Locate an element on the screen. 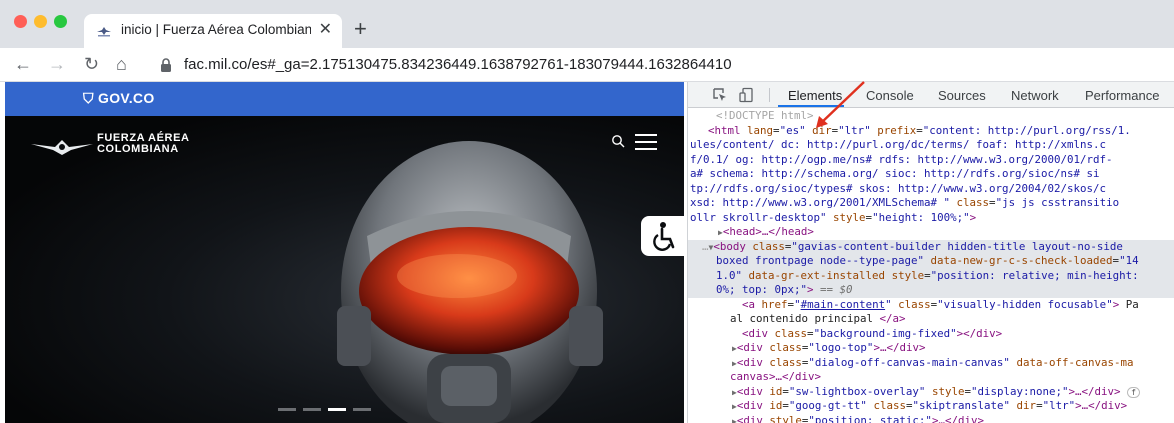 This screenshot has width=1174, height=423. tab-strip: inicio | Fuerza Aérea Colombiana ✕ + is located at coordinates (587, 24).